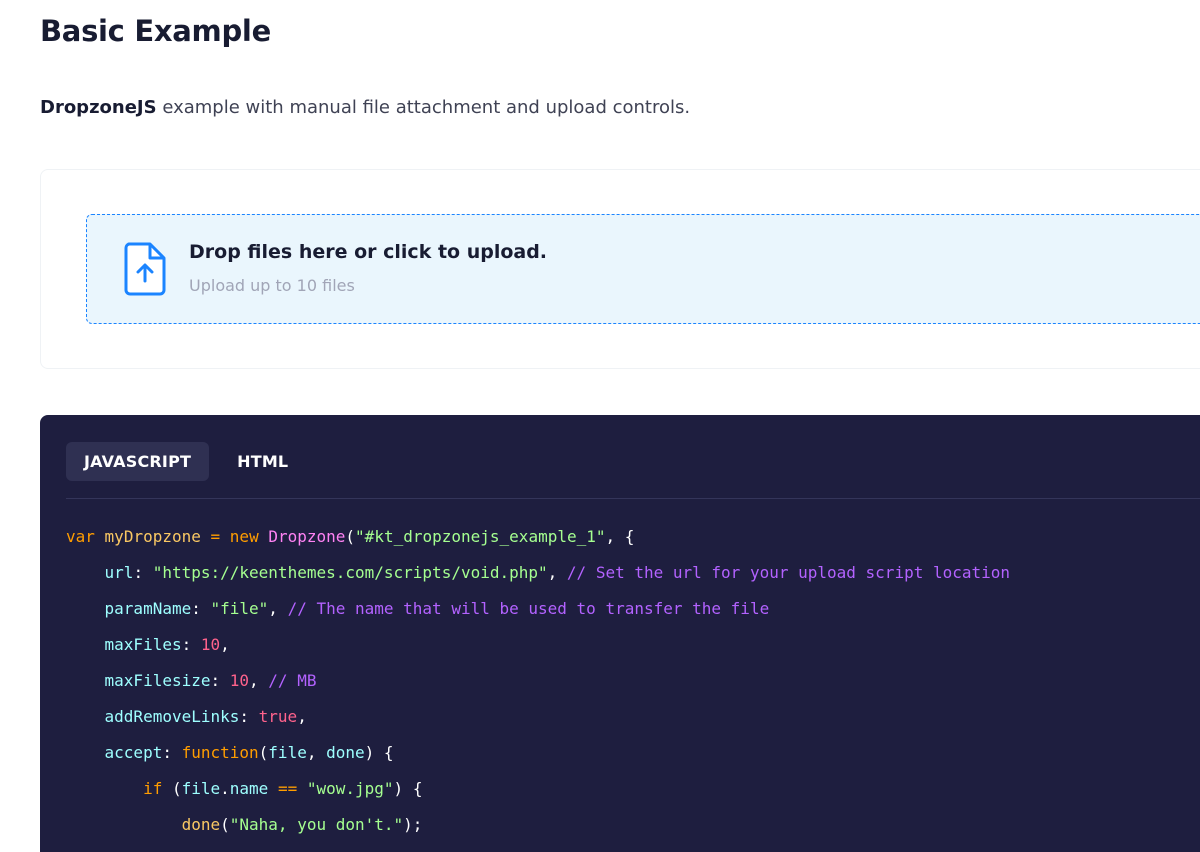  I want to click on code-token: paramName, so click(148, 608).